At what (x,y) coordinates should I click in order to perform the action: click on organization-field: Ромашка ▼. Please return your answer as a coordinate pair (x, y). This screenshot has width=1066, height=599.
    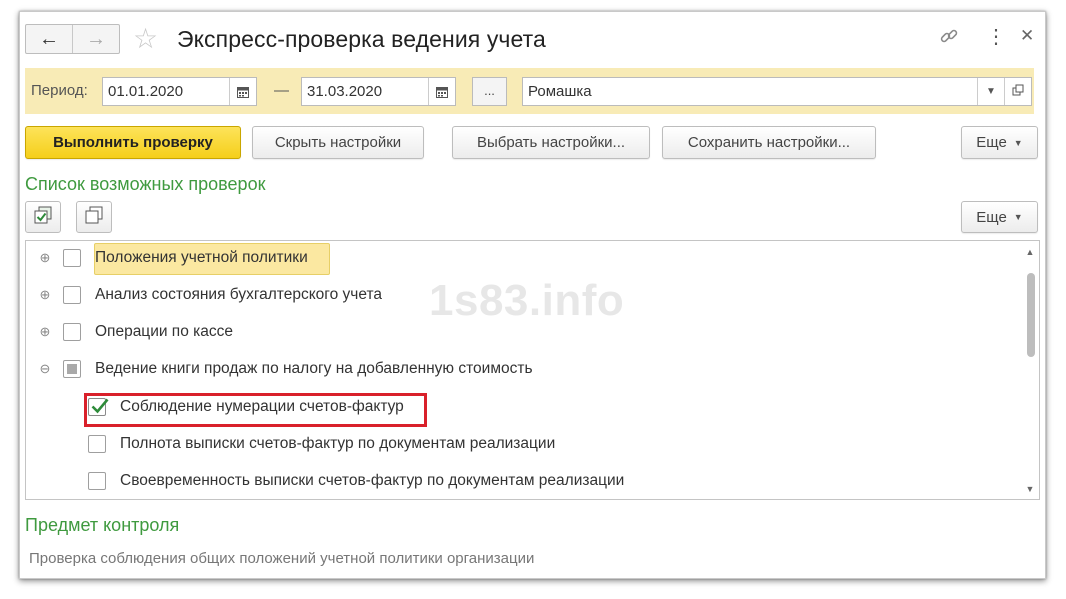
    Looking at the image, I should click on (777, 91).